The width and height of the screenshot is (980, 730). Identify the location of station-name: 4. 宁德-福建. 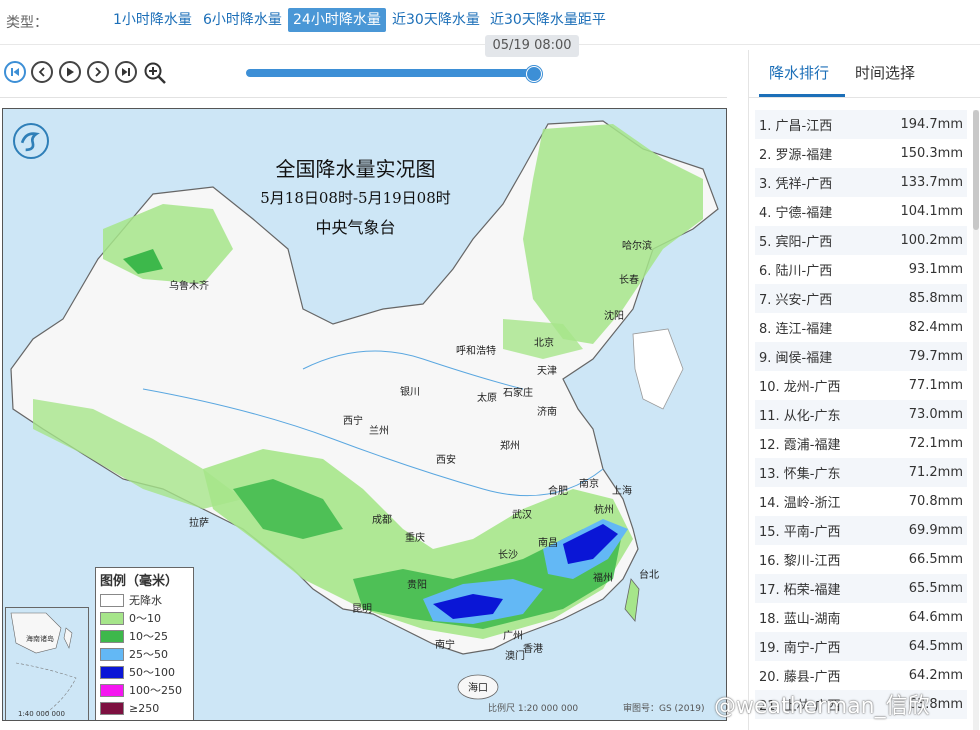
(796, 213).